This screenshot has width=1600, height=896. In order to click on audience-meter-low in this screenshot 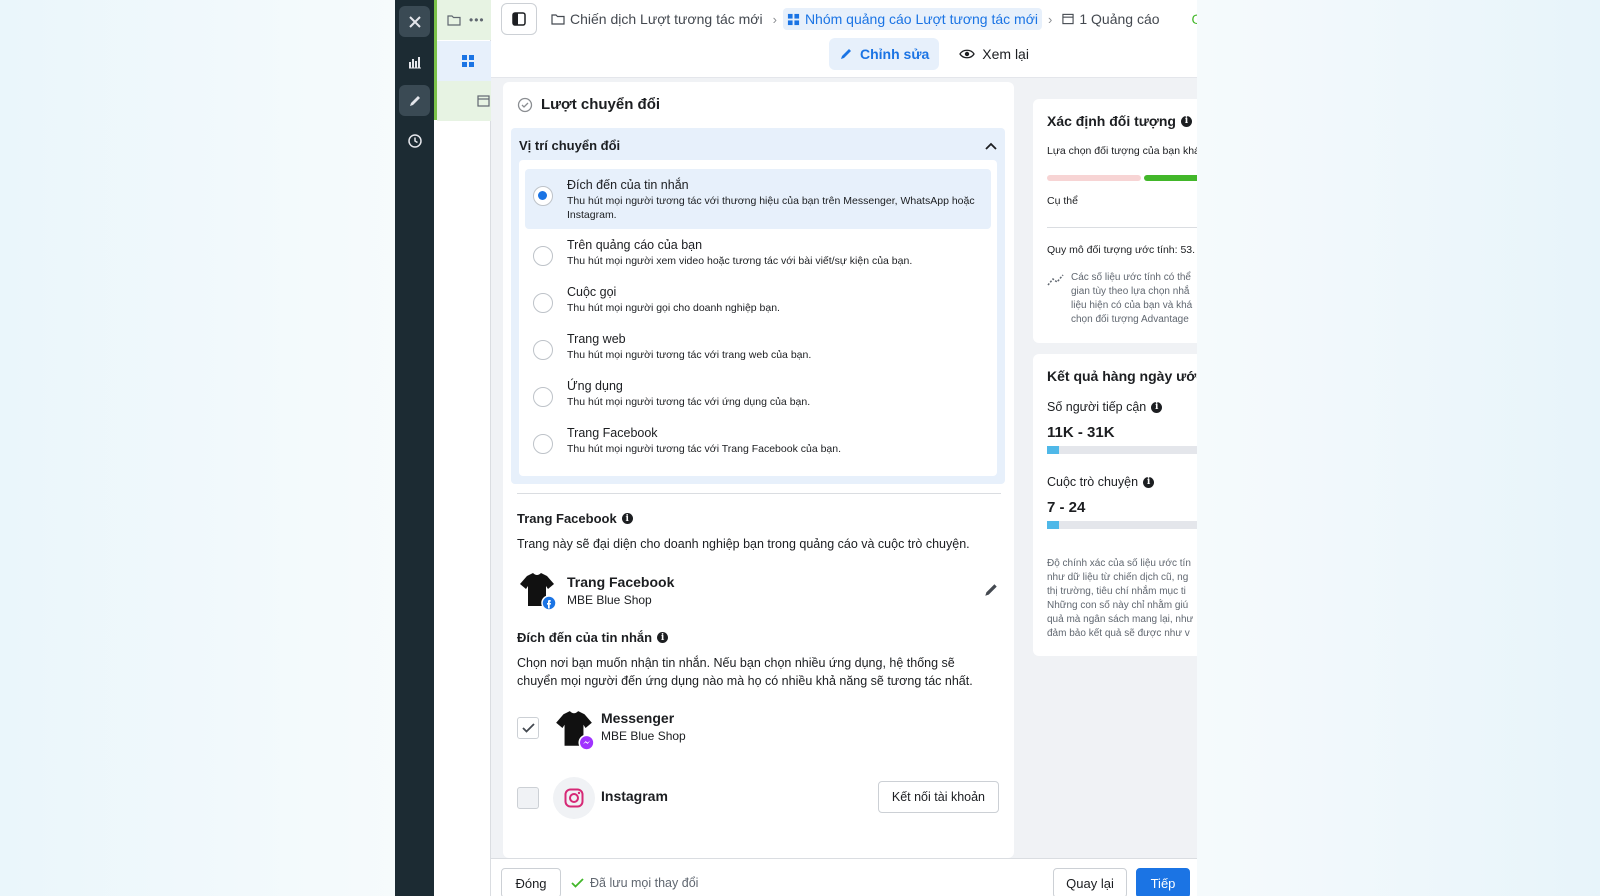, I will do `click(1094, 178)`.